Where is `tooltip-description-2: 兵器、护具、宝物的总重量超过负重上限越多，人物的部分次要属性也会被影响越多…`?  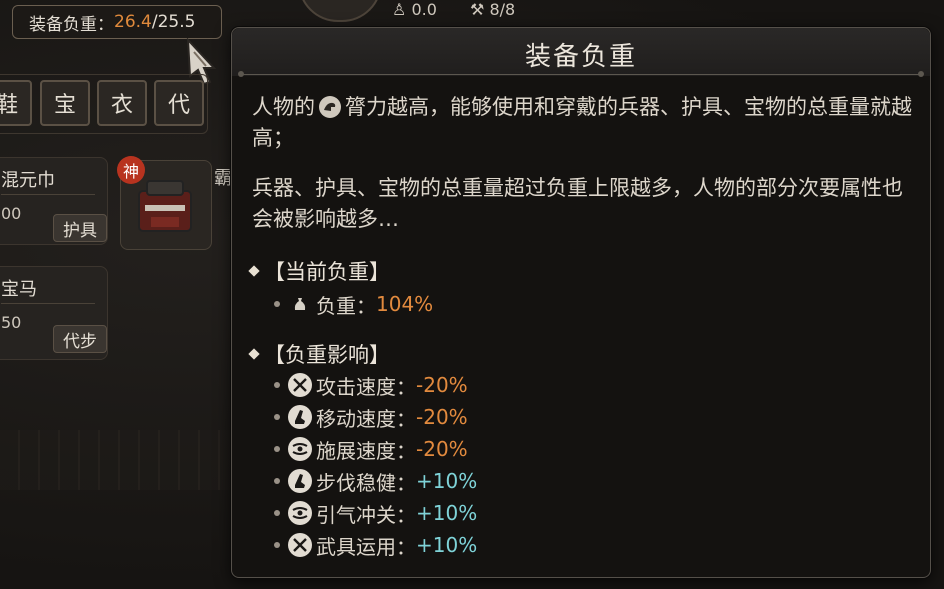
tooltip-description-2: 兵器、护具、宝物的总重量超过负重上限越多，人物的部分次要属性也会被影响越多… is located at coordinates (577, 203).